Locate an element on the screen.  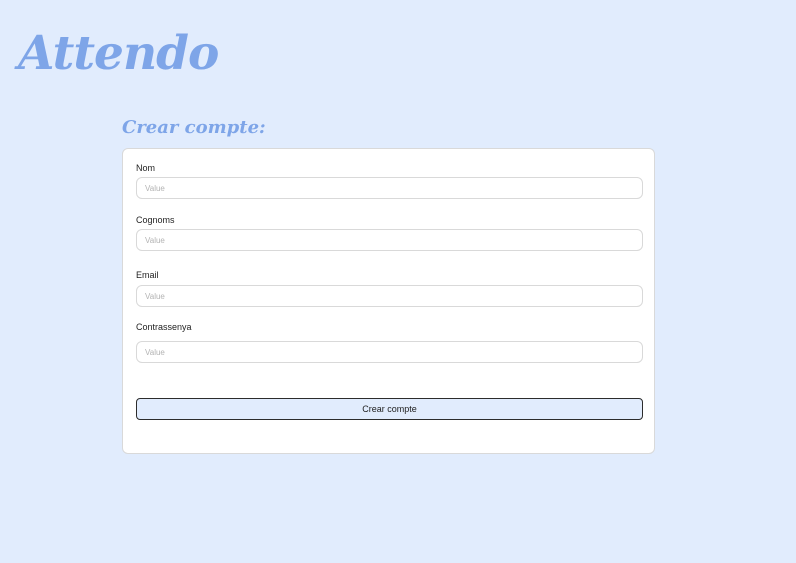
password-label: Contrassenya is located at coordinates (164, 327).